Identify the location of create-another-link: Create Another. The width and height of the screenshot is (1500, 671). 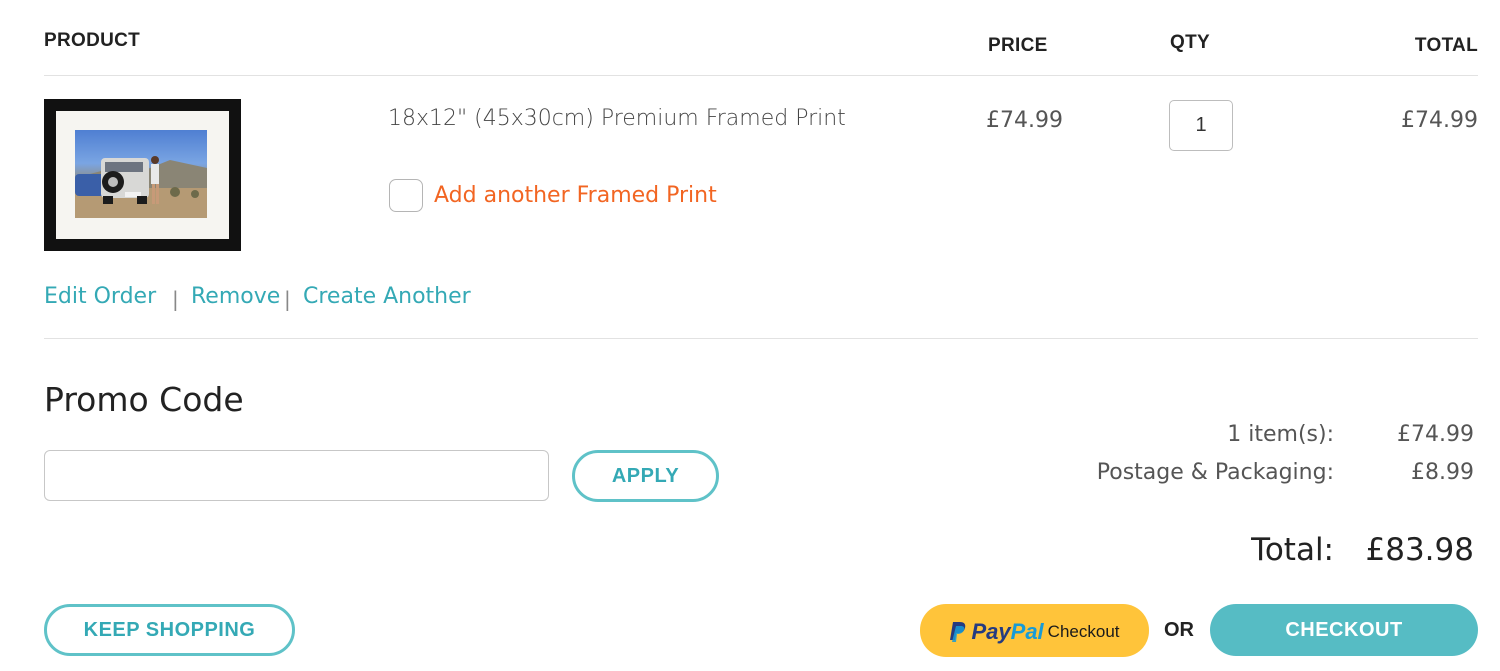
(387, 296).